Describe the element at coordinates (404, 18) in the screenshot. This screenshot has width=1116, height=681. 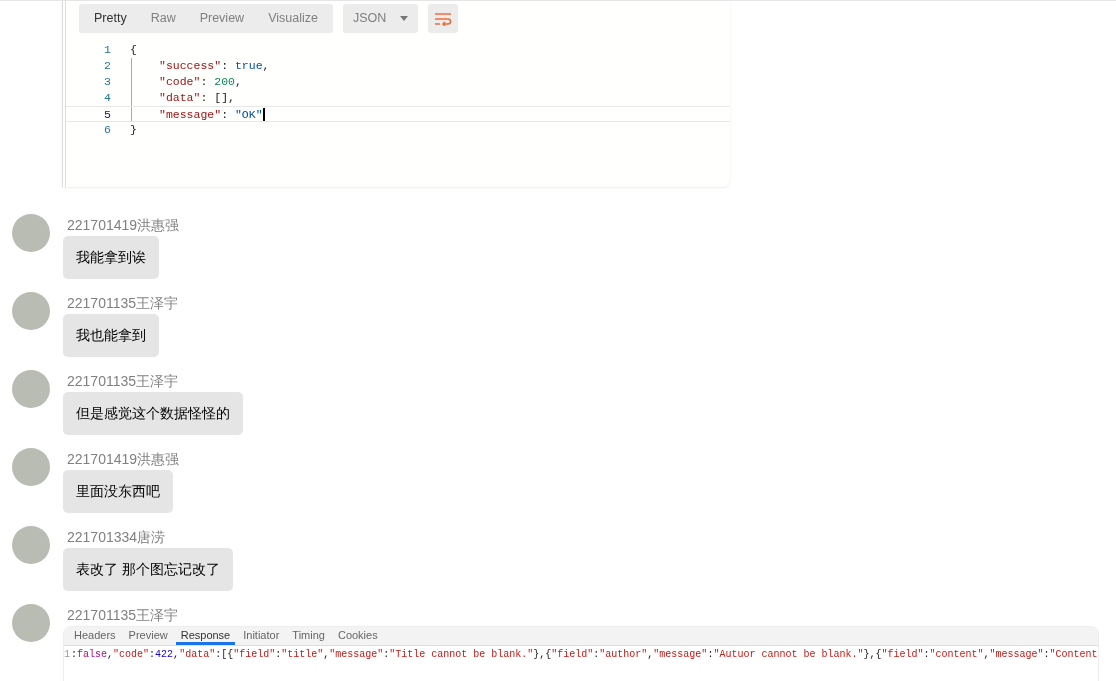
I see `caret-icon` at that location.